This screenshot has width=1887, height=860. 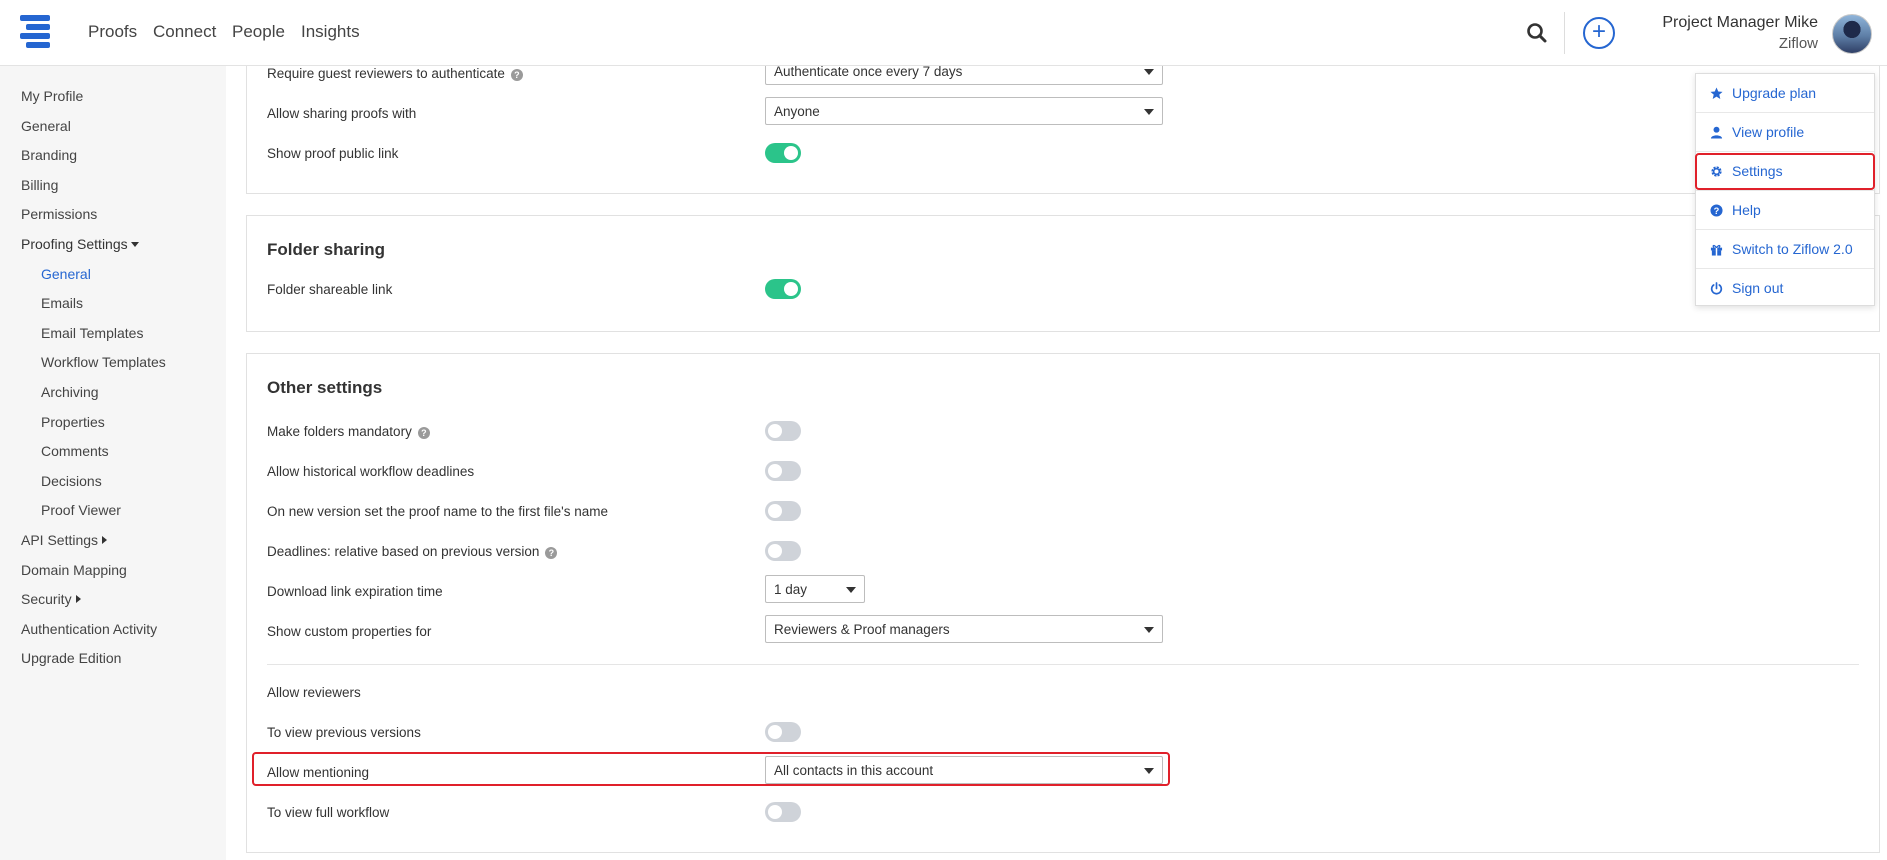 What do you see at coordinates (89, 629) in the screenshot?
I see `sidebar-item-authentication-activity: Authentication Activity` at bounding box center [89, 629].